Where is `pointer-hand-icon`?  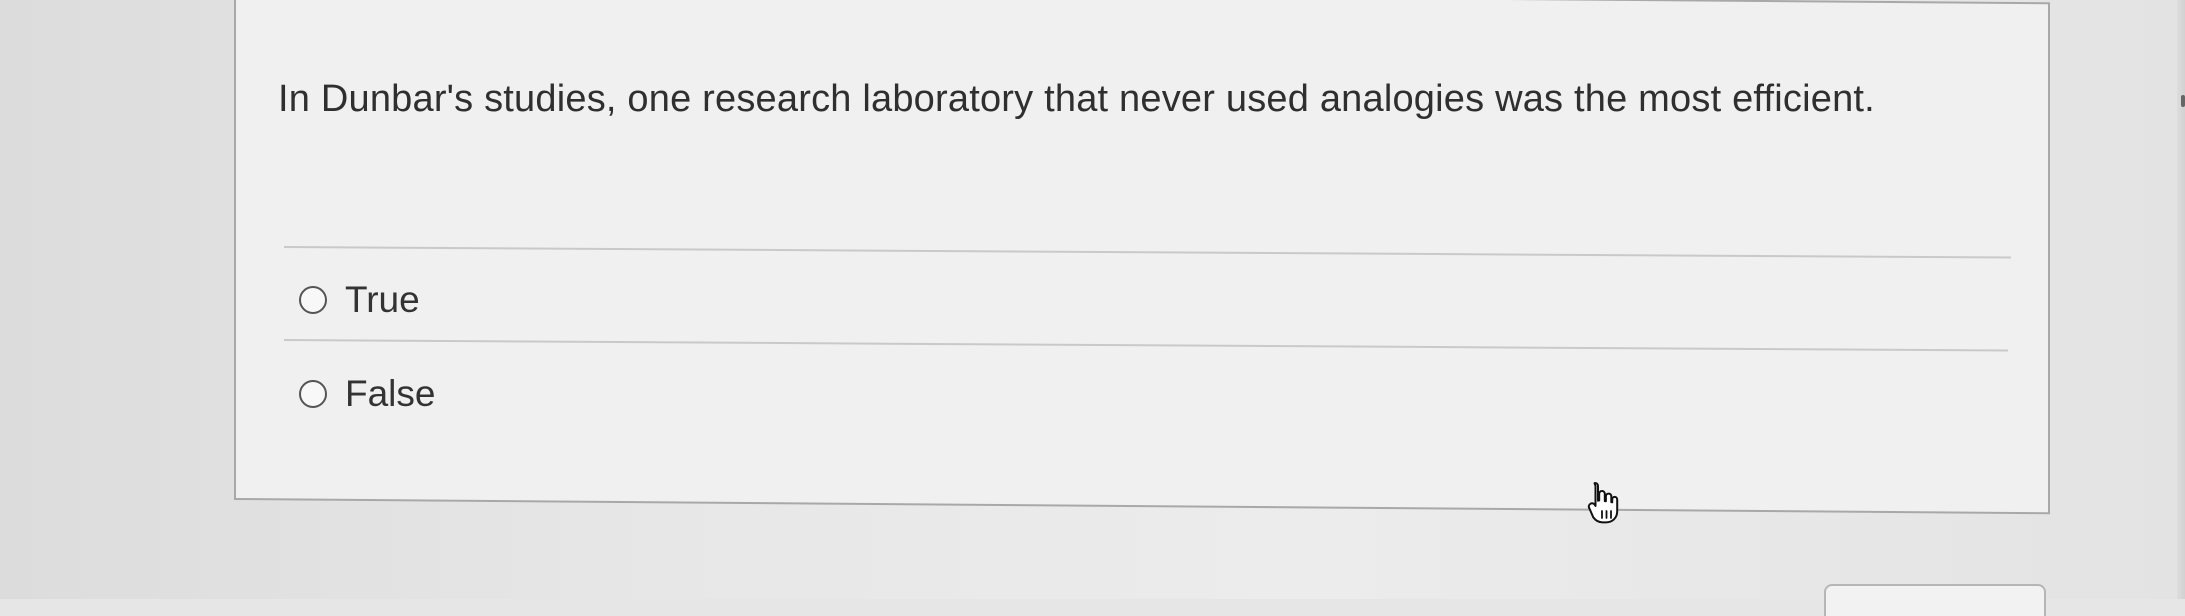 pointer-hand-icon is located at coordinates (1603, 503).